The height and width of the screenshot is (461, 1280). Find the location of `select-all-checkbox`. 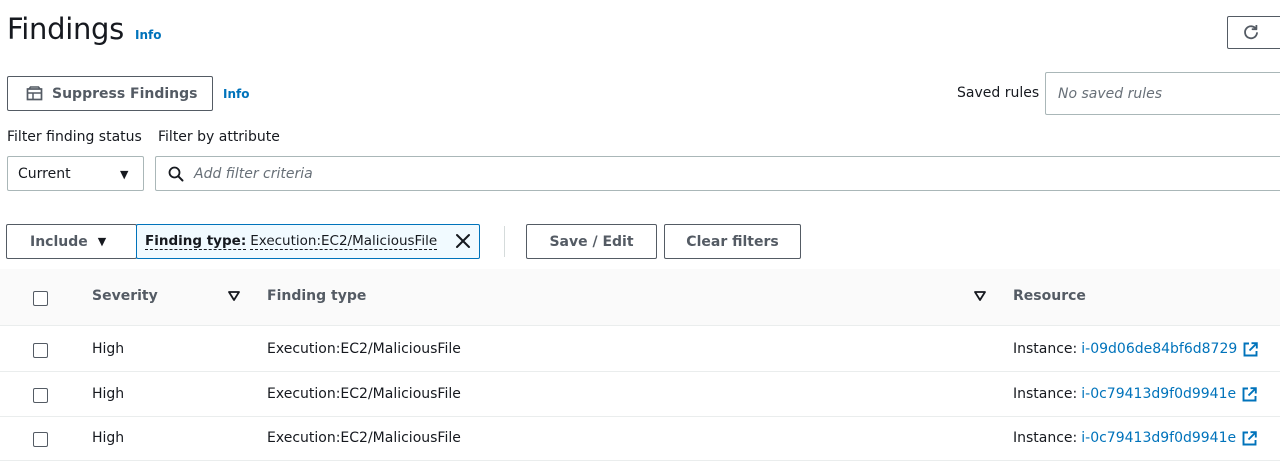

select-all-checkbox is located at coordinates (40, 298).